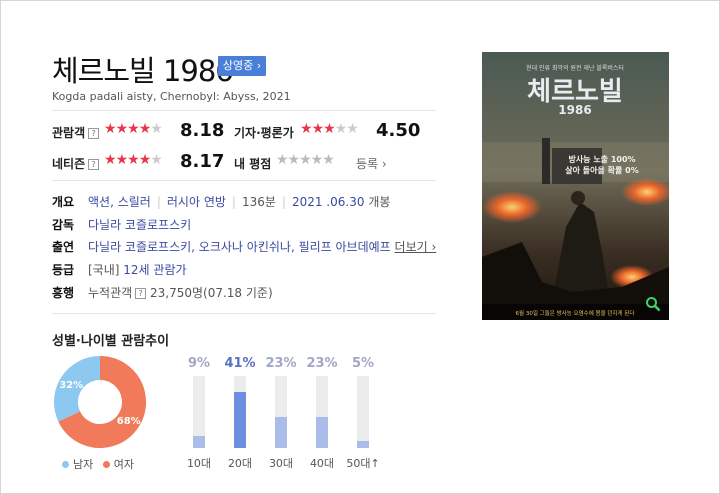 The width and height of the screenshot is (720, 494). I want to click on grade-link: 12세 관람가, so click(154, 270).